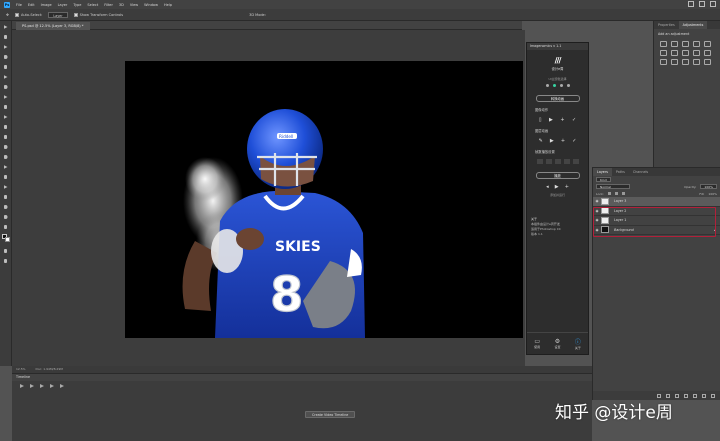 The width and height of the screenshot is (720, 441). I want to click on blend-mode-dropdown: Normal, so click(613, 186).